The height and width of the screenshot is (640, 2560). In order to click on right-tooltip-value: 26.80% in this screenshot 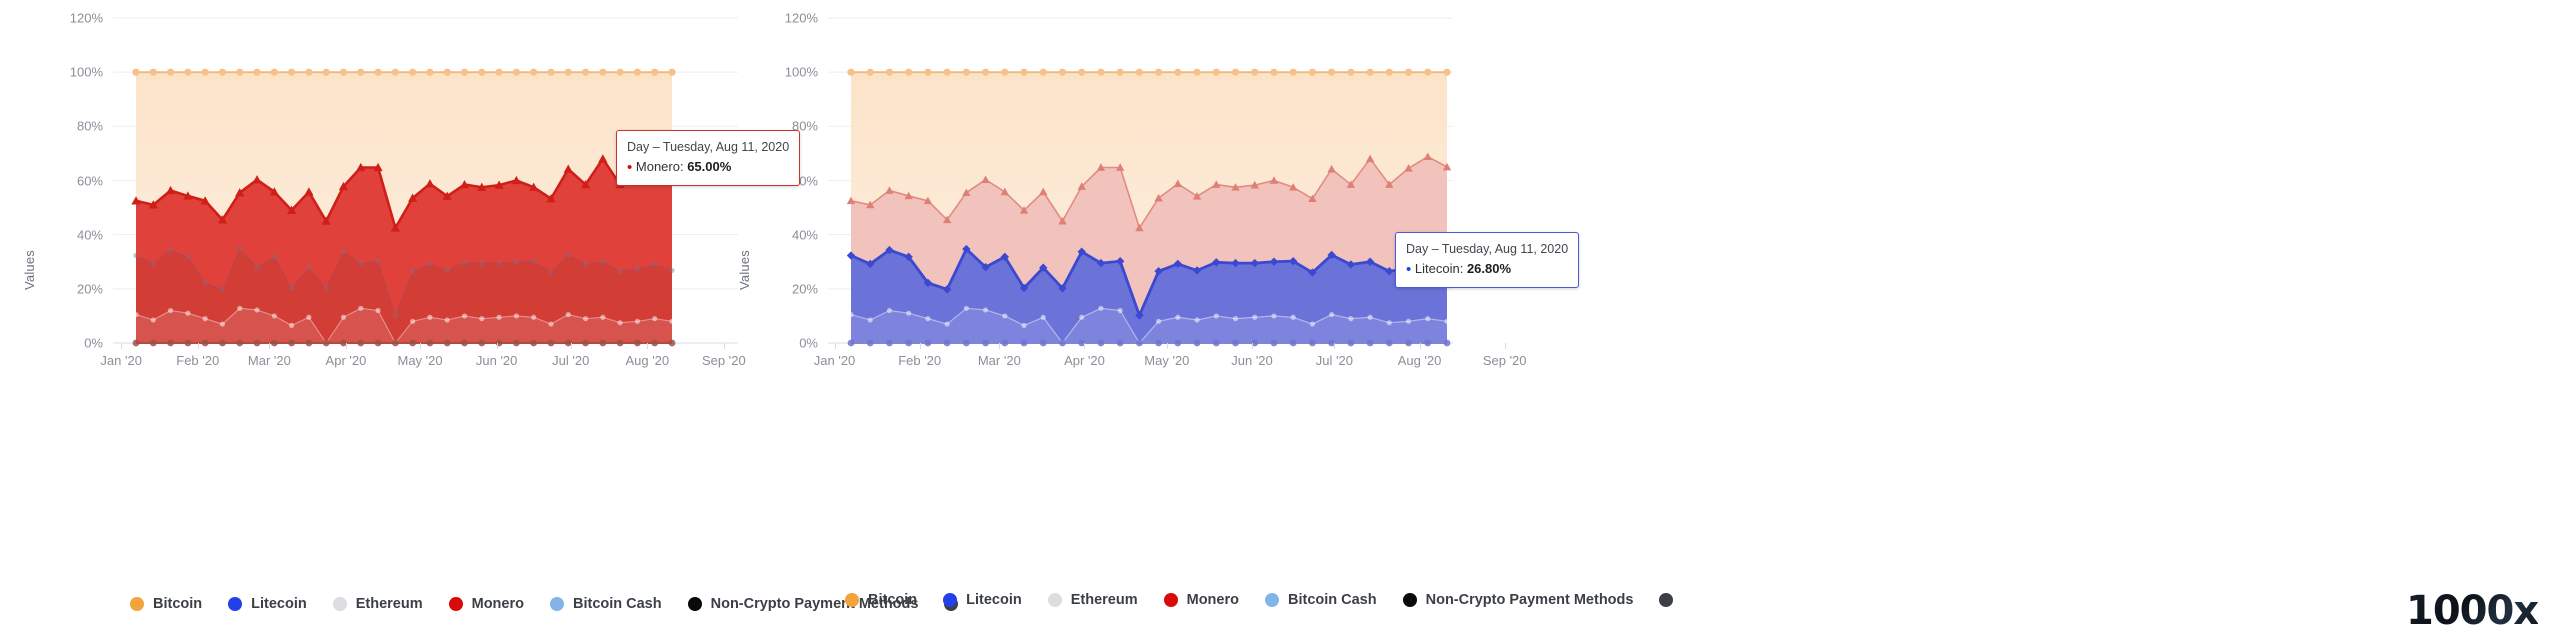, I will do `click(1489, 269)`.